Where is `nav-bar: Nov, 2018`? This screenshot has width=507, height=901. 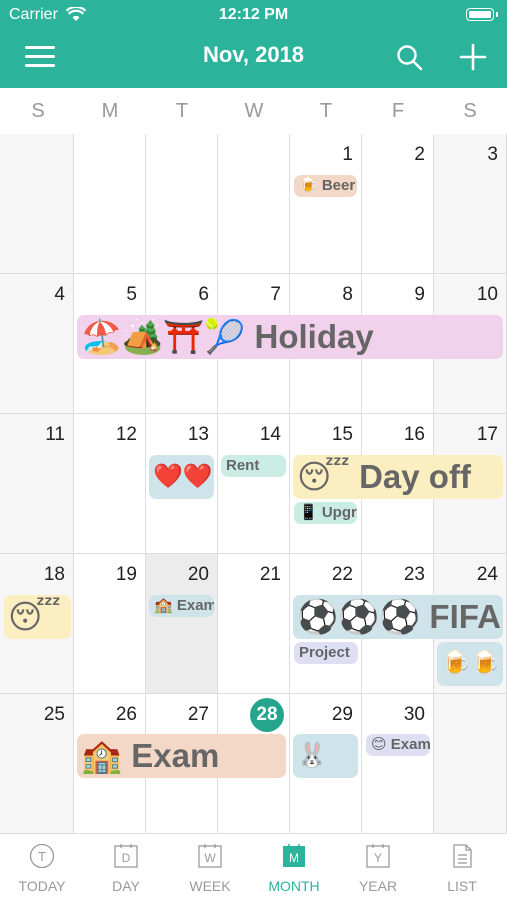
nav-bar: Nov, 2018 is located at coordinates (253, 57).